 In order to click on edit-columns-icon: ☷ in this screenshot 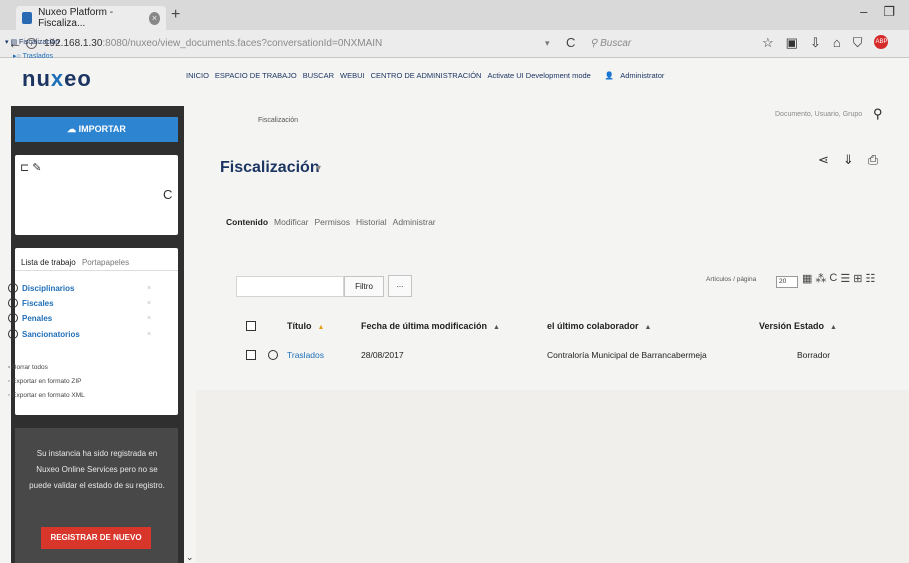, I will do `click(870, 278)`.